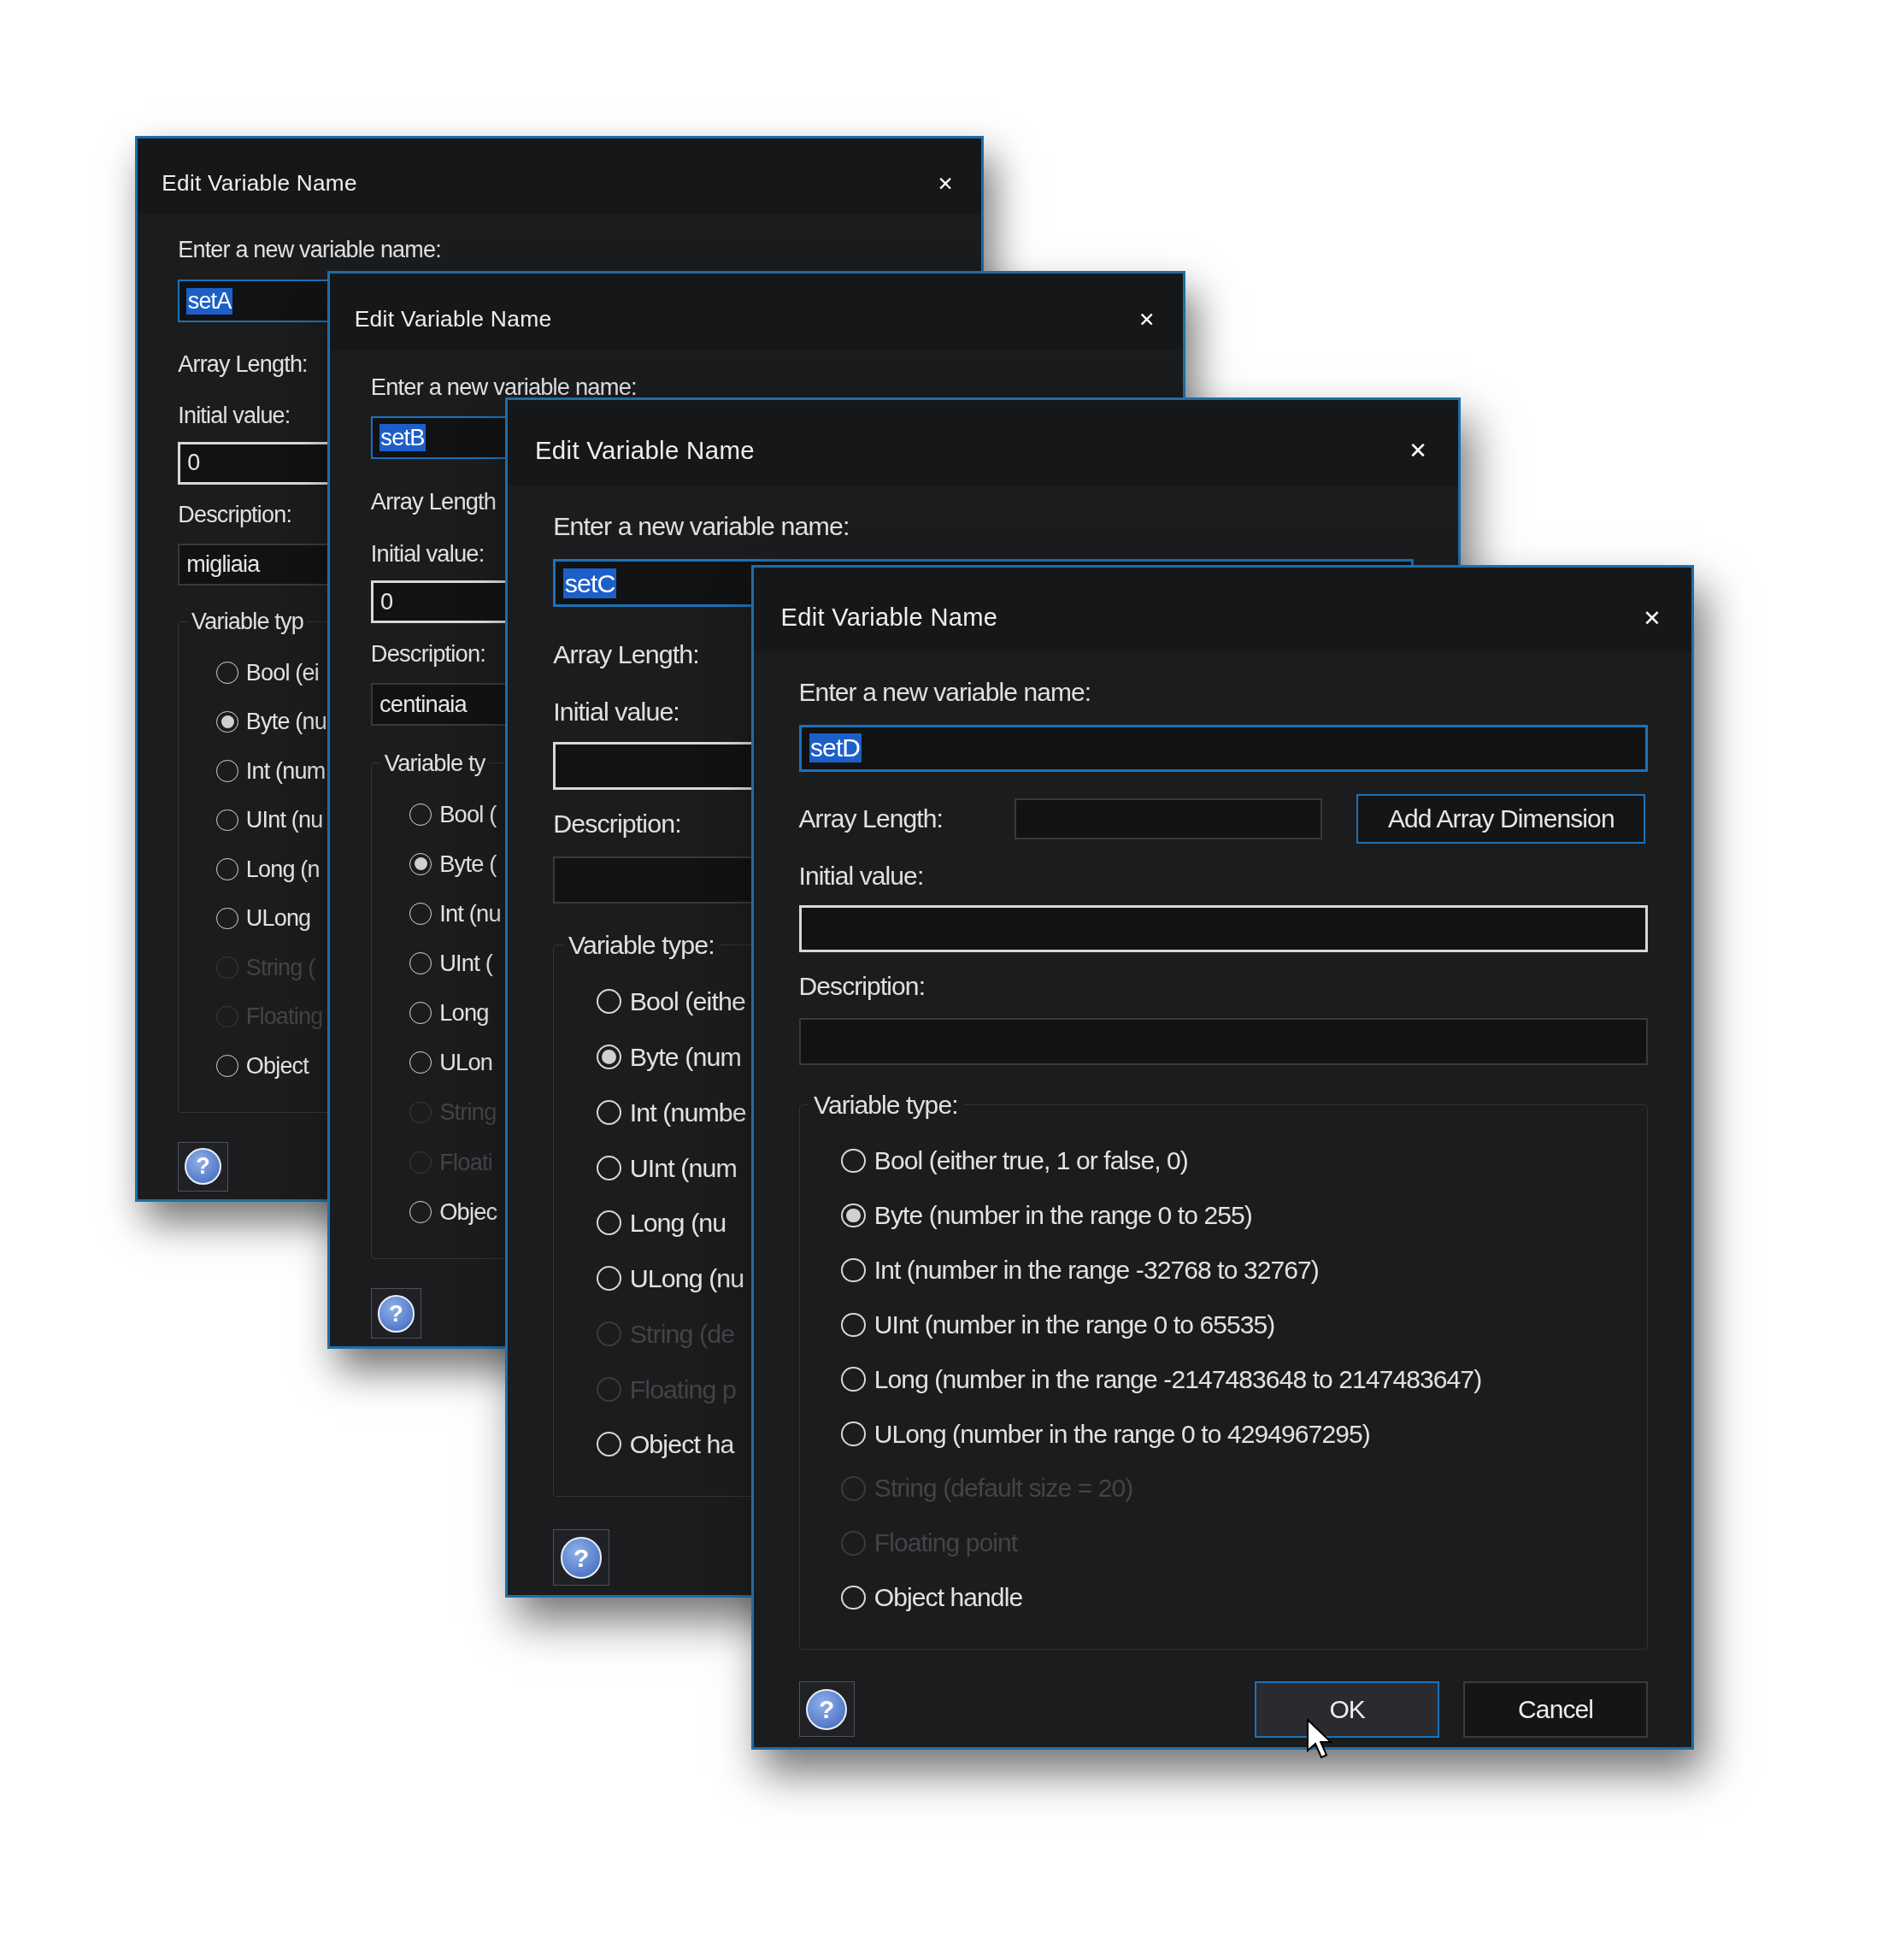 The width and height of the screenshot is (1894, 1960). Describe the element at coordinates (1031, 1161) in the screenshot. I see `radio-label: Bool (either true, 1 or false, 0)` at that location.